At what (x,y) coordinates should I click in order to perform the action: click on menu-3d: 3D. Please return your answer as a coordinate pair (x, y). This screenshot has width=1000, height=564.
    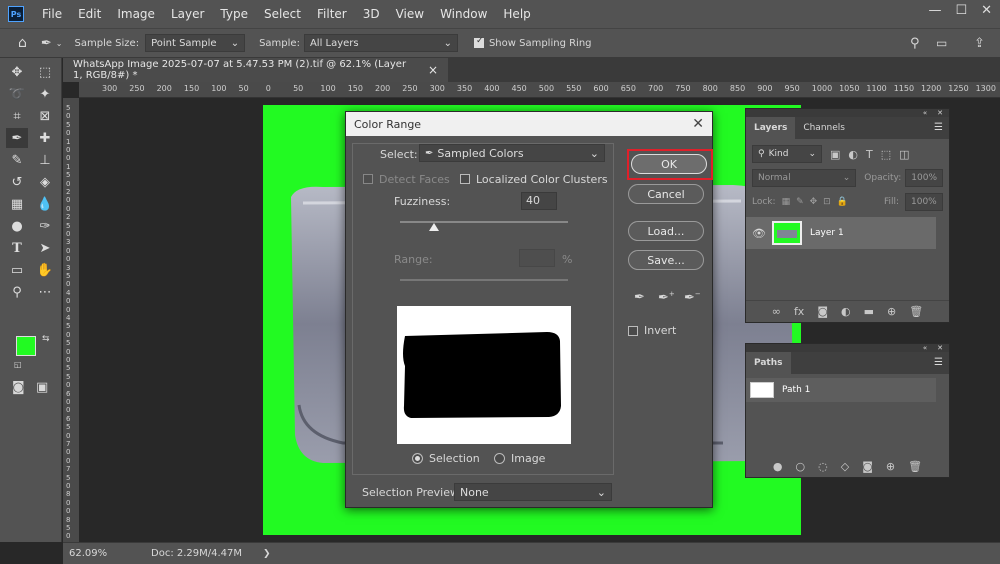
    Looking at the image, I should click on (371, 14).